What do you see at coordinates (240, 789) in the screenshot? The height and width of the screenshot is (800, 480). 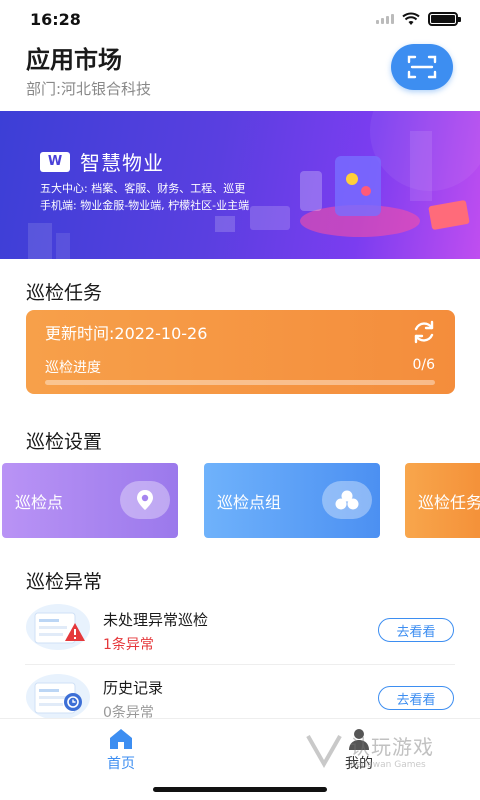 I see `home-indicator` at bounding box center [240, 789].